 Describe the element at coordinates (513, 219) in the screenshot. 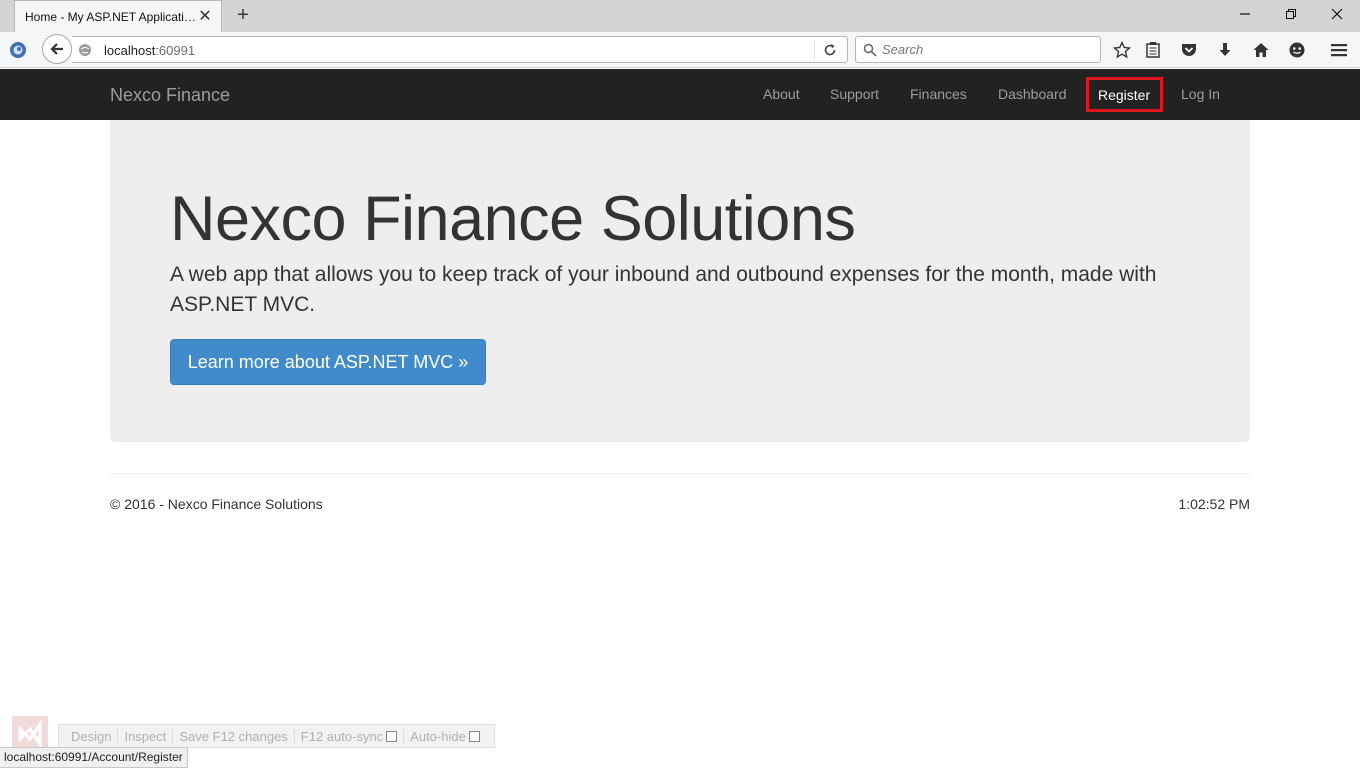

I see `page-title: Nexco Finance Solutions` at that location.